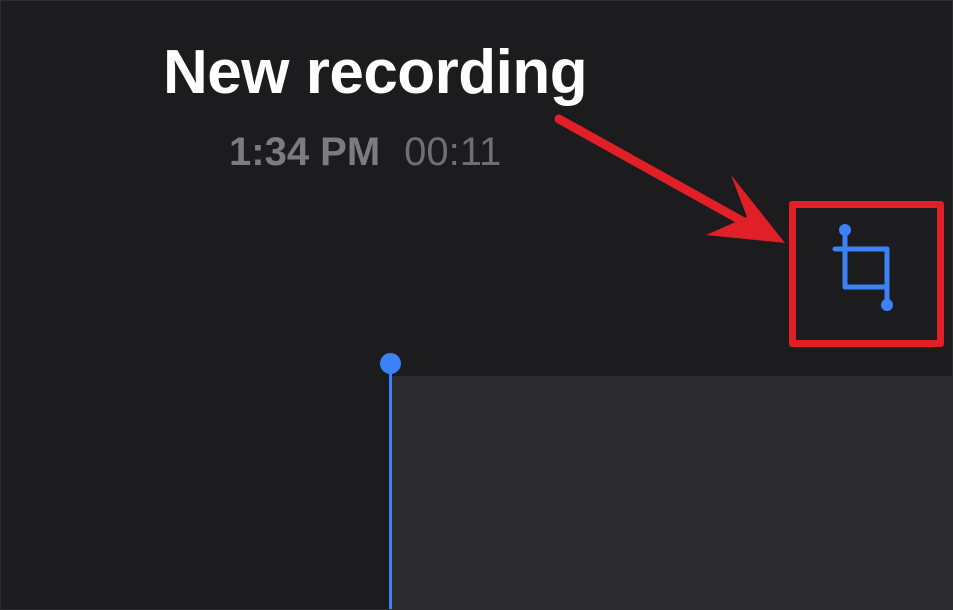 Image resolution: width=953 pixels, height=610 pixels. I want to click on playhead-handle, so click(390, 363).